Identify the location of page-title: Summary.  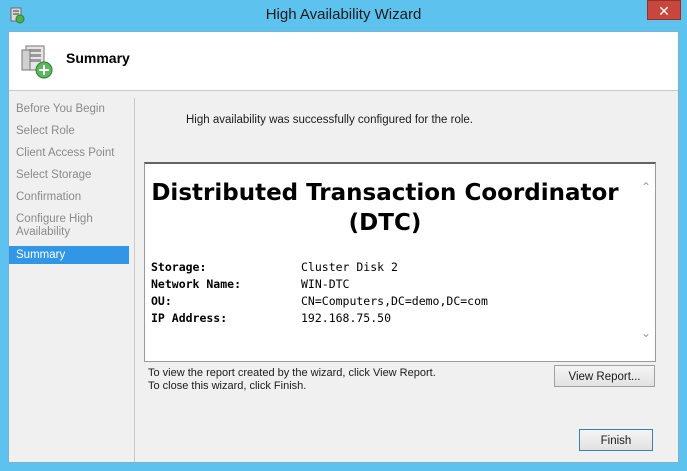
(98, 58).